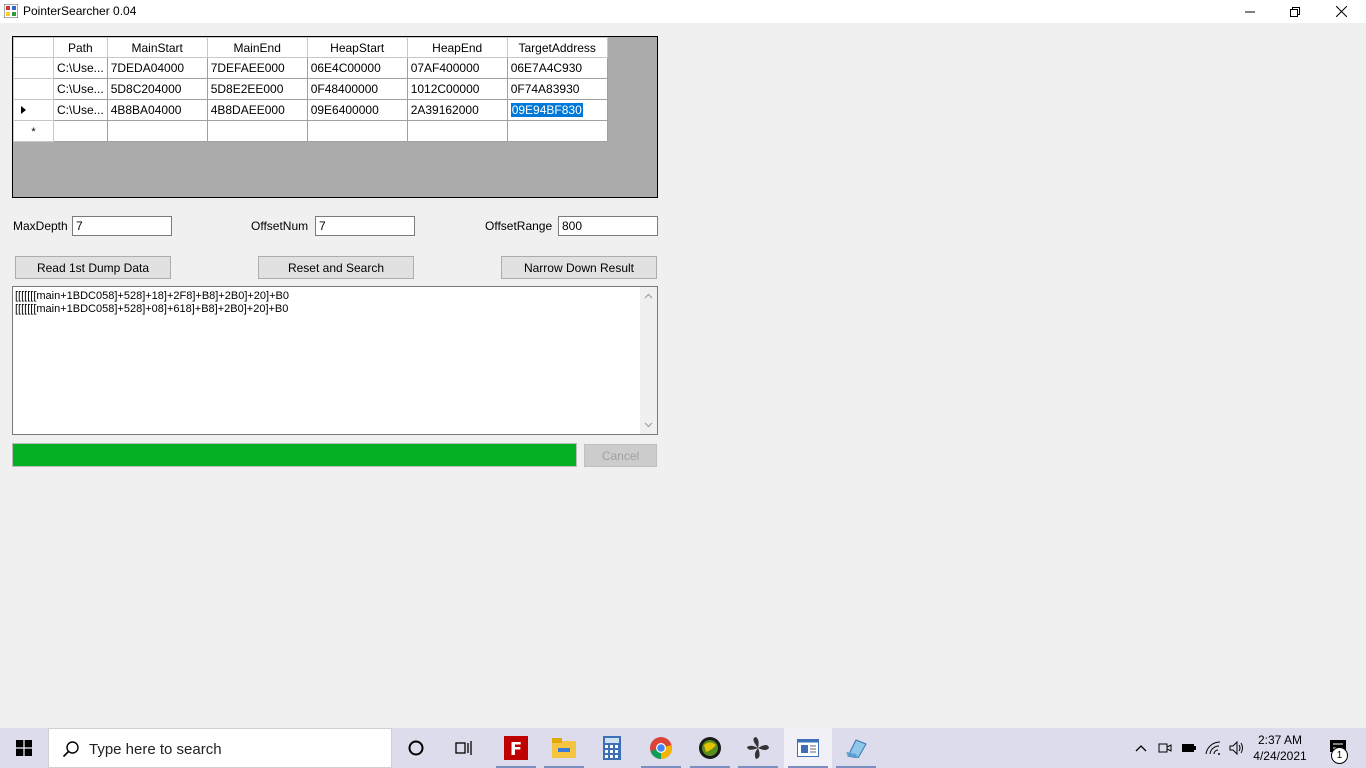  I want to click on column-header-path: Path, so click(80, 47).